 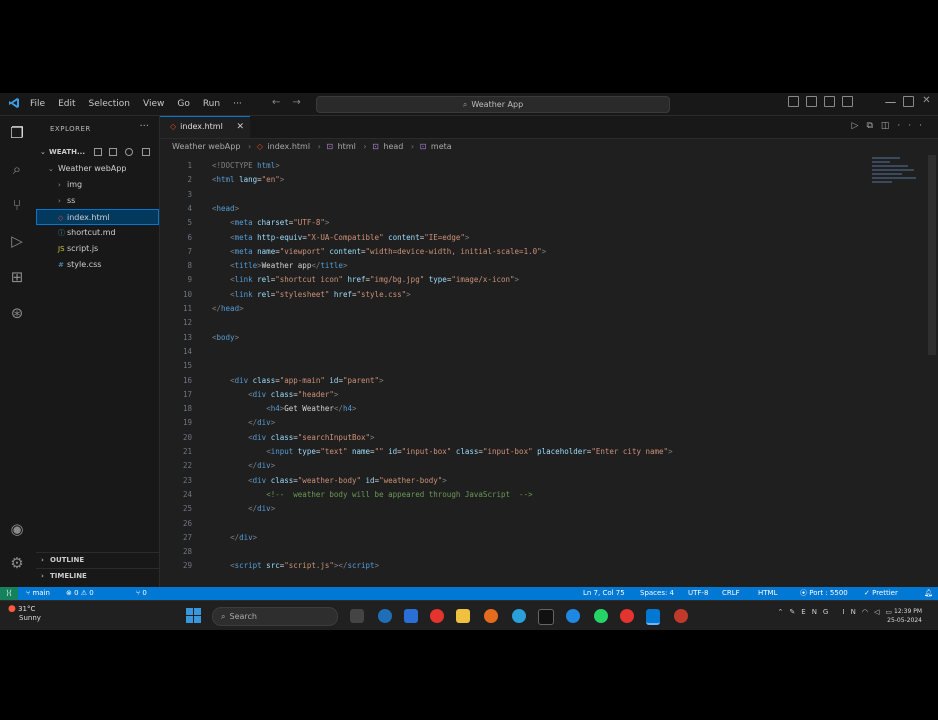 I want to click on code-line: 18 <h4>Get Weather</h4>, so click(x=515, y=409).